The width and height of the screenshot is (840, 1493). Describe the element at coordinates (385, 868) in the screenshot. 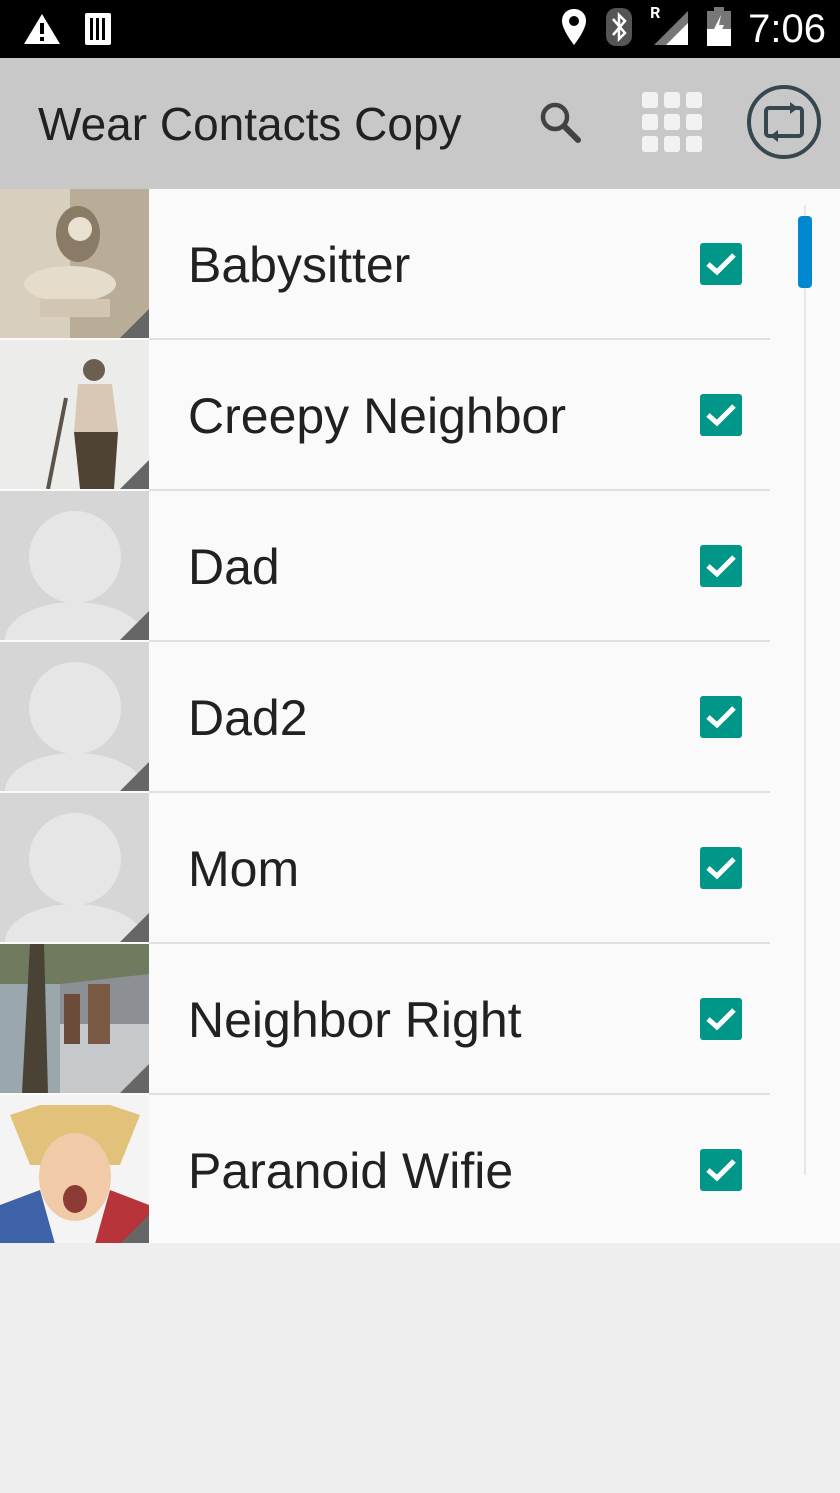

I see `list-item: Mom` at that location.